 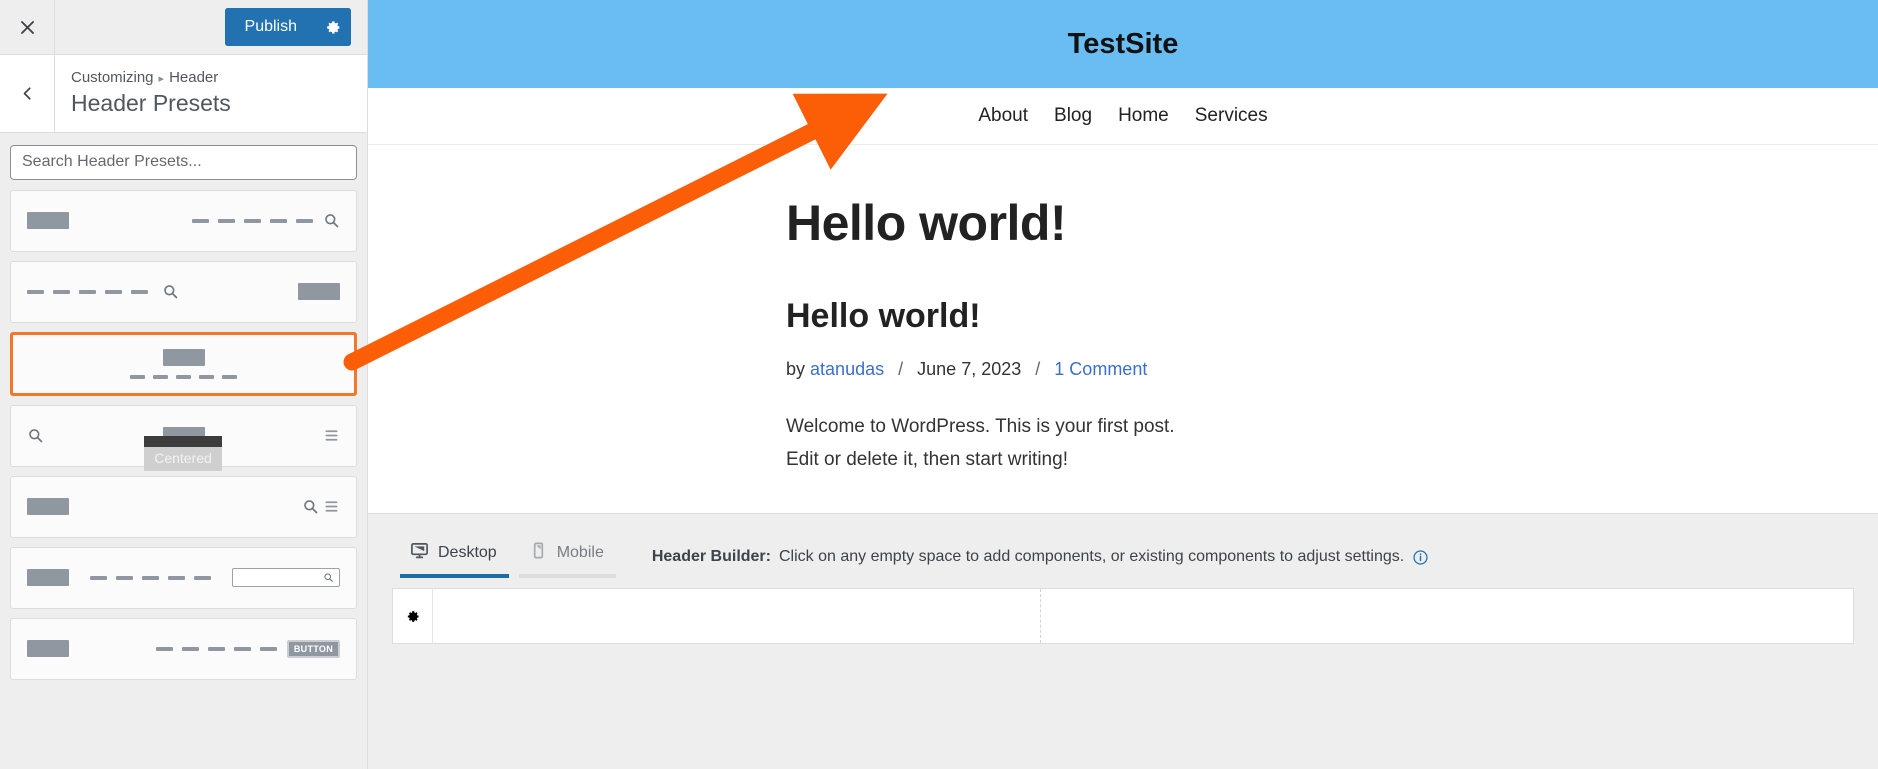 I want to click on monitor-icon, so click(x=419, y=553).